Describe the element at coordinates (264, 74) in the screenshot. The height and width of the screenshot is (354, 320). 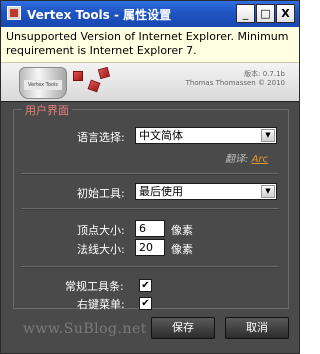
I see `version-text: 版本: 0.7.1b` at that location.